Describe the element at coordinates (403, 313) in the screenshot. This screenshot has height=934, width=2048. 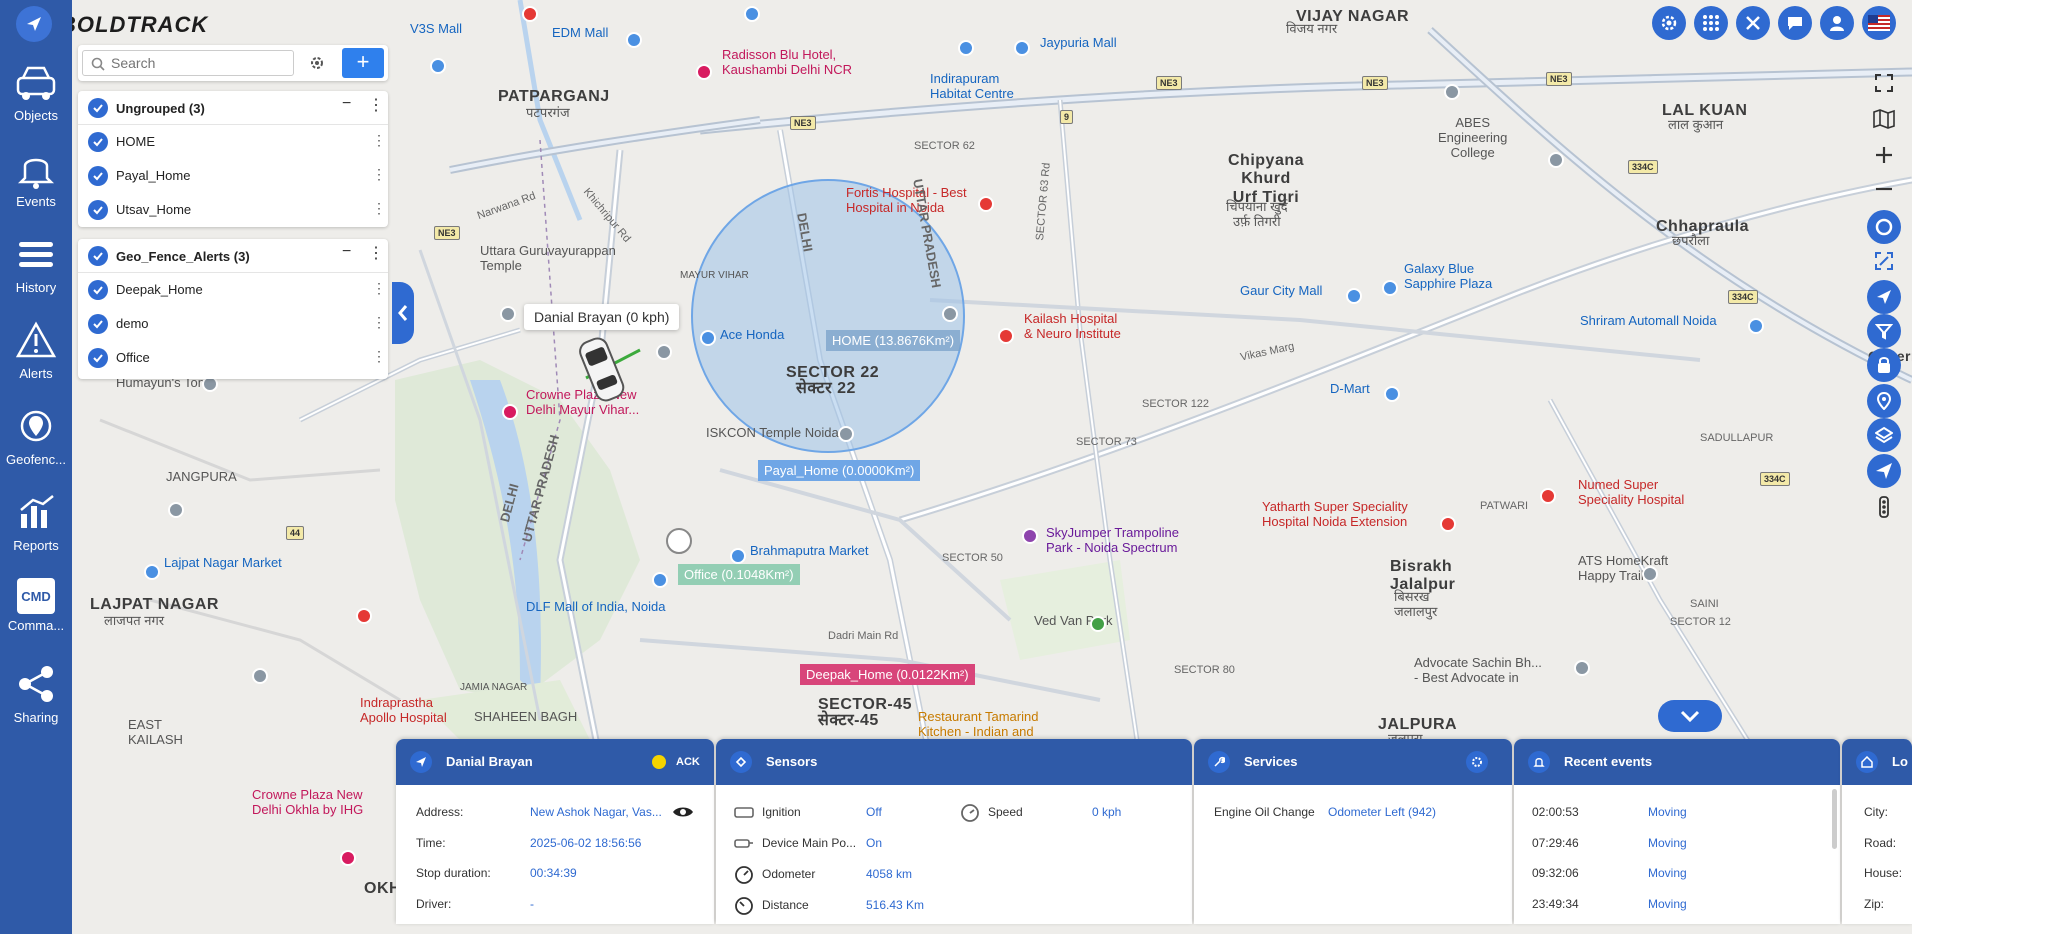
I see `collapse-panel-button` at that location.